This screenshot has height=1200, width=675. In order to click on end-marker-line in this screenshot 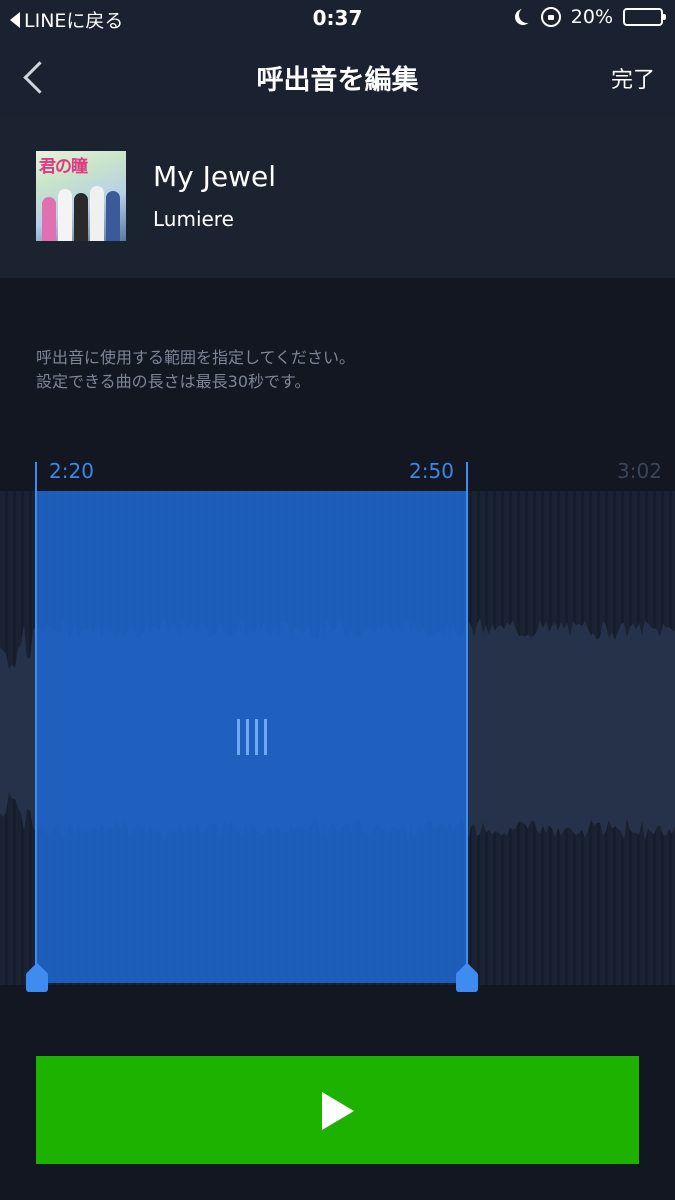, I will do `click(467, 723)`.